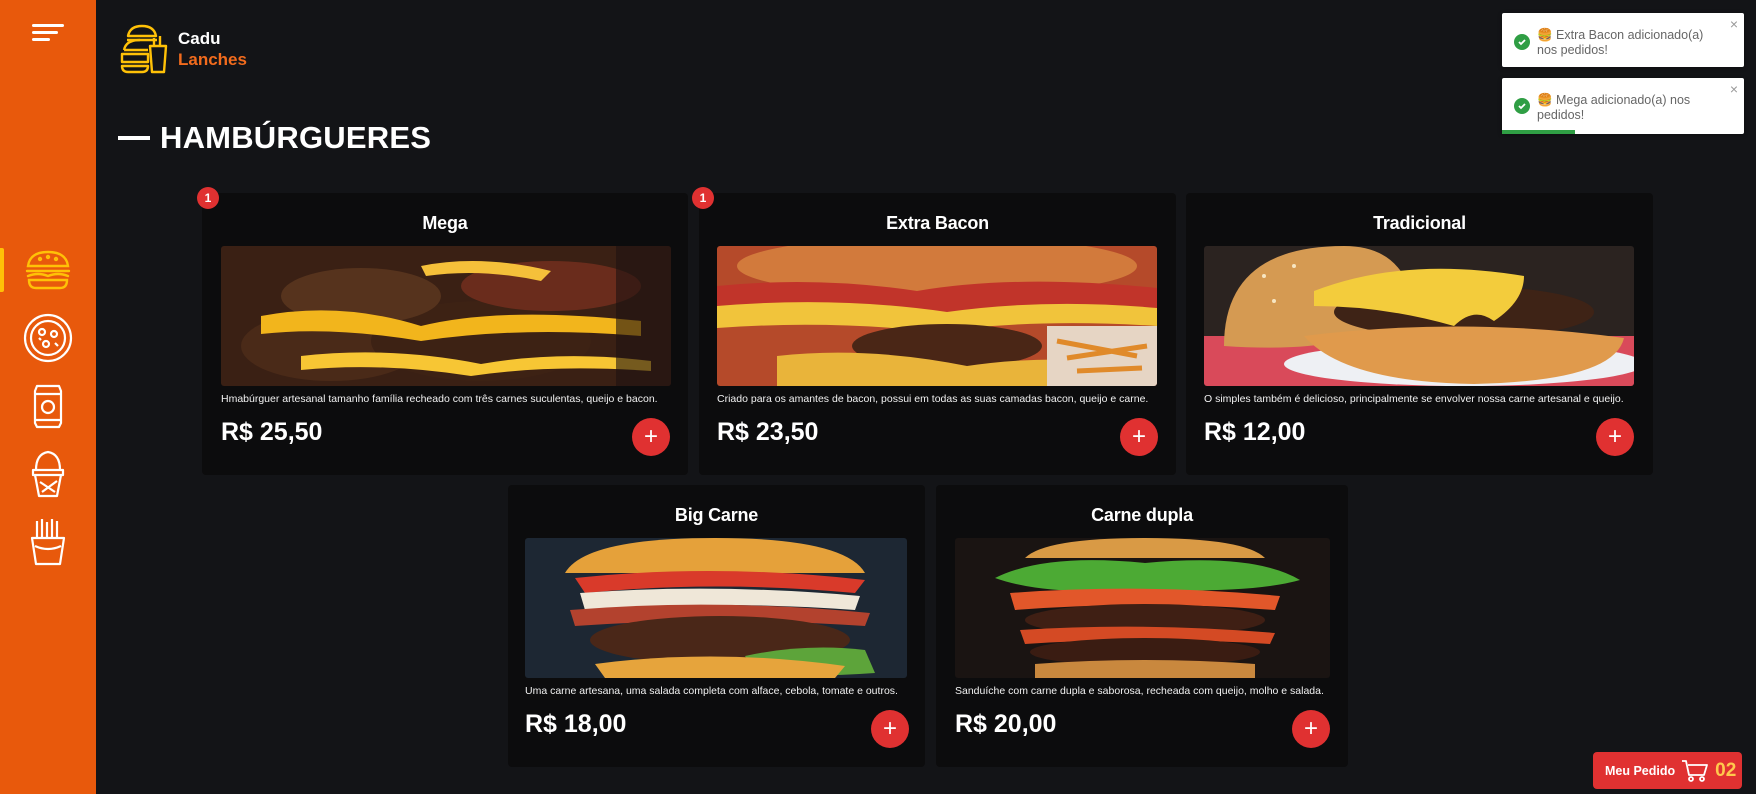 The width and height of the screenshot is (1756, 794). Describe the element at coordinates (1142, 515) in the screenshot. I see `product-name: Carne dupla` at that location.